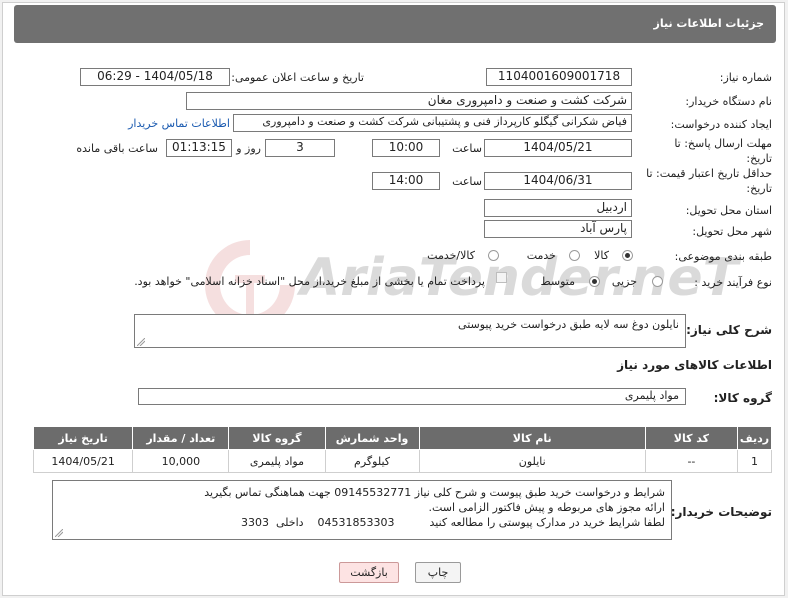  I want to click on category-option-goods-service: کالا/خدمت, so click(451, 255).